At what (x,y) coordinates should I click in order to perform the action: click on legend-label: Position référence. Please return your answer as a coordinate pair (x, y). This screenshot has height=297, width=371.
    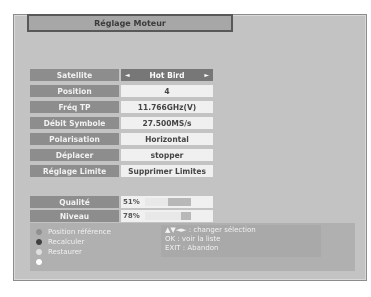
    Looking at the image, I should click on (79, 232).